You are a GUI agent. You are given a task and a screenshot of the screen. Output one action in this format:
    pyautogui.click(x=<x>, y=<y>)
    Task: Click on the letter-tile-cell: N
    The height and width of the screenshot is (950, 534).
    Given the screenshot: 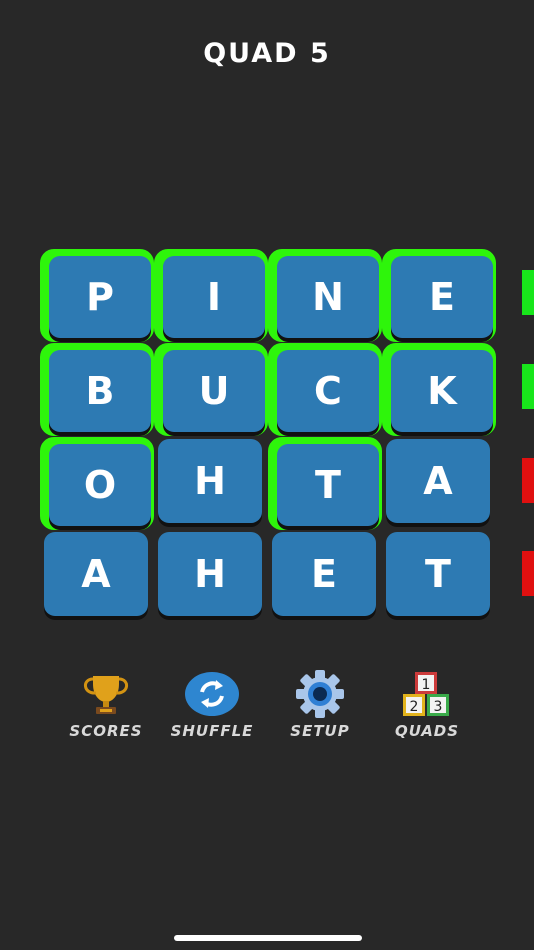 What is the action you would take?
    pyautogui.click(x=325, y=295)
    